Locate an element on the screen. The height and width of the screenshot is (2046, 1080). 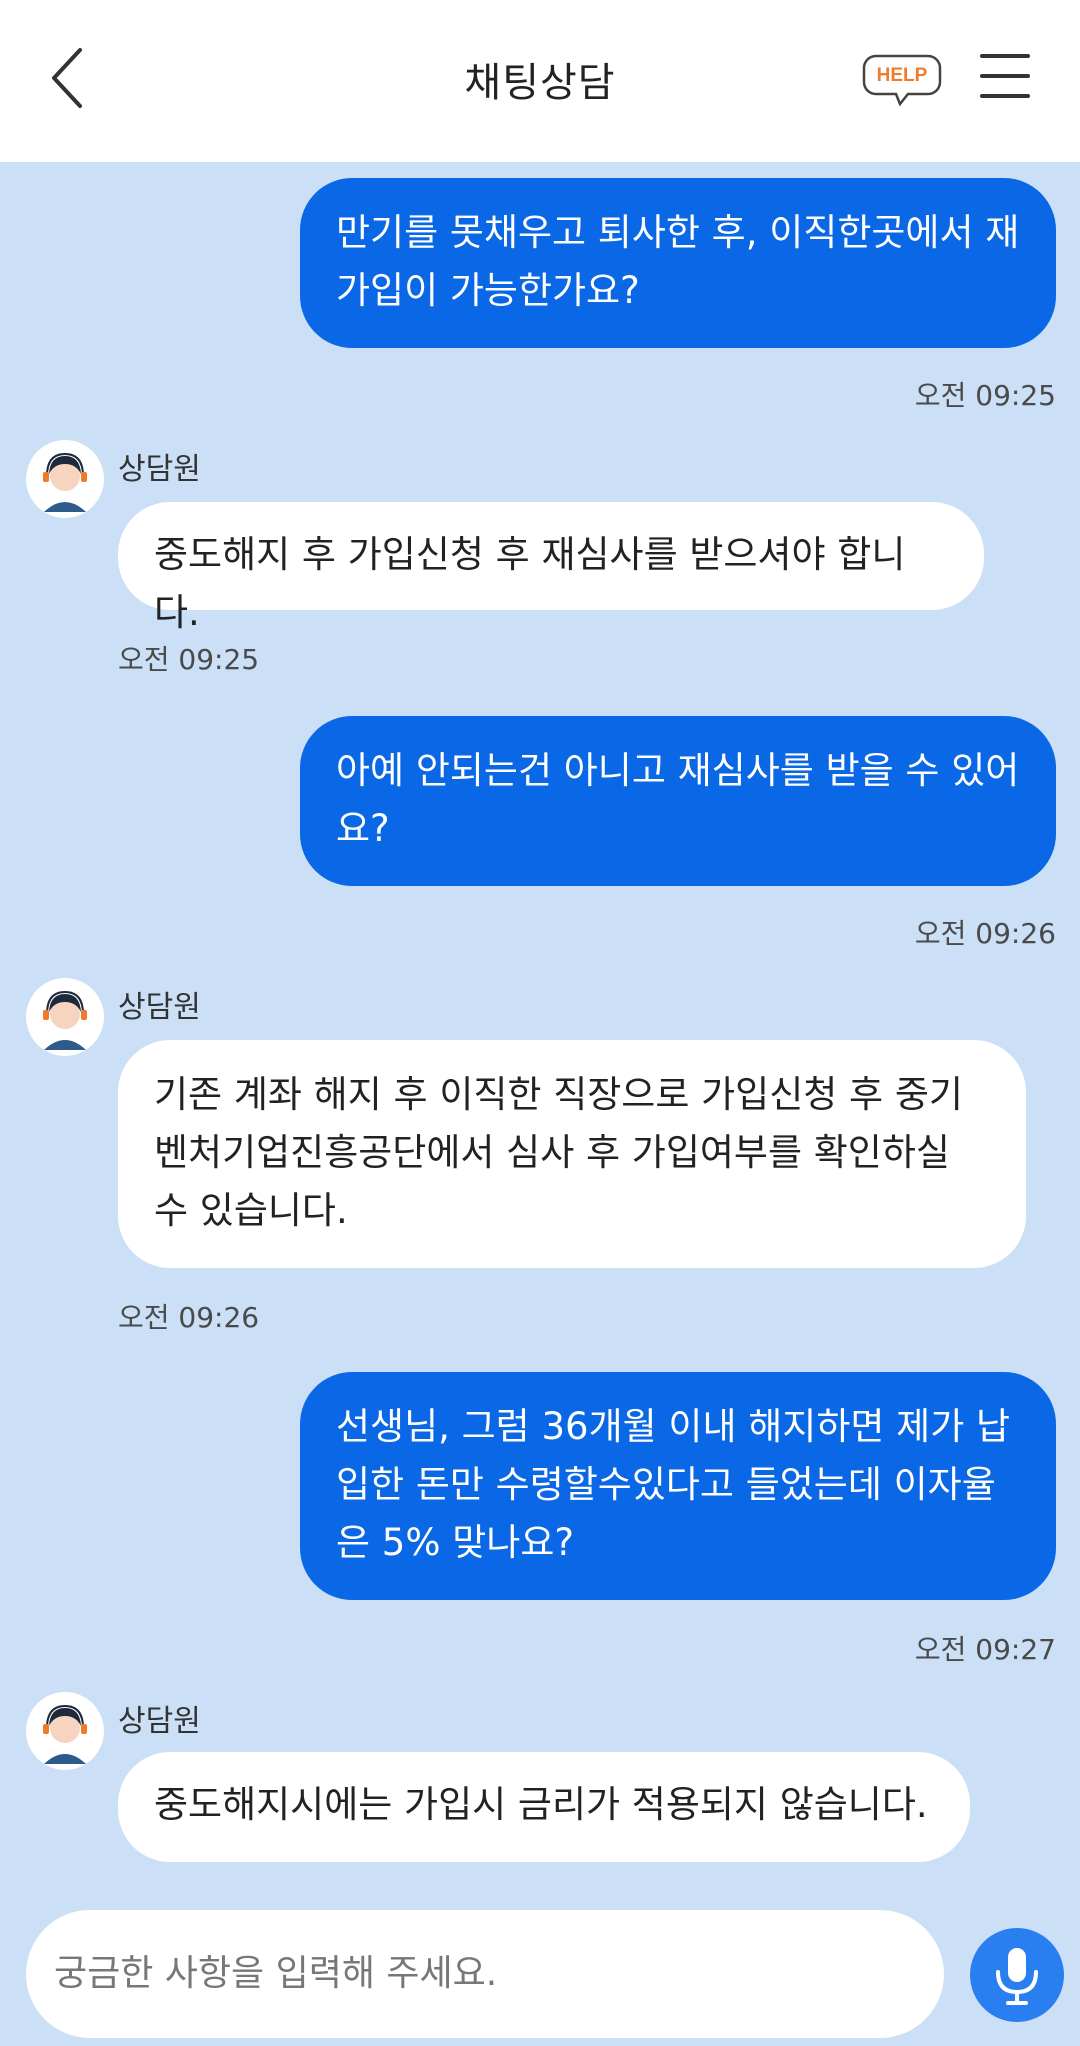
svg-text: HELP is located at coordinates (902, 75).